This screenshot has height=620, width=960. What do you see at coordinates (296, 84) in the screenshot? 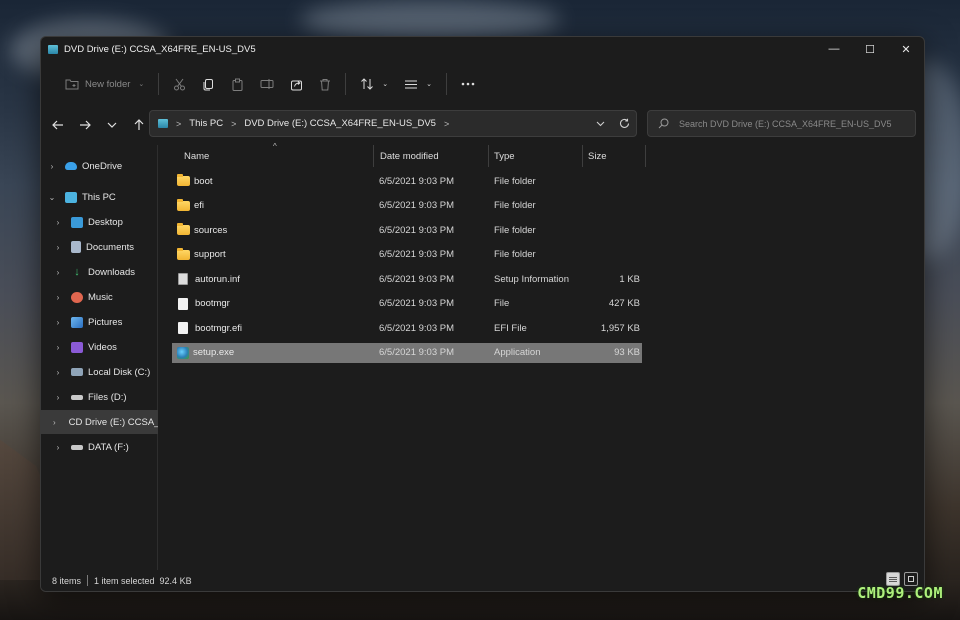
I see `share-button` at bounding box center [296, 84].